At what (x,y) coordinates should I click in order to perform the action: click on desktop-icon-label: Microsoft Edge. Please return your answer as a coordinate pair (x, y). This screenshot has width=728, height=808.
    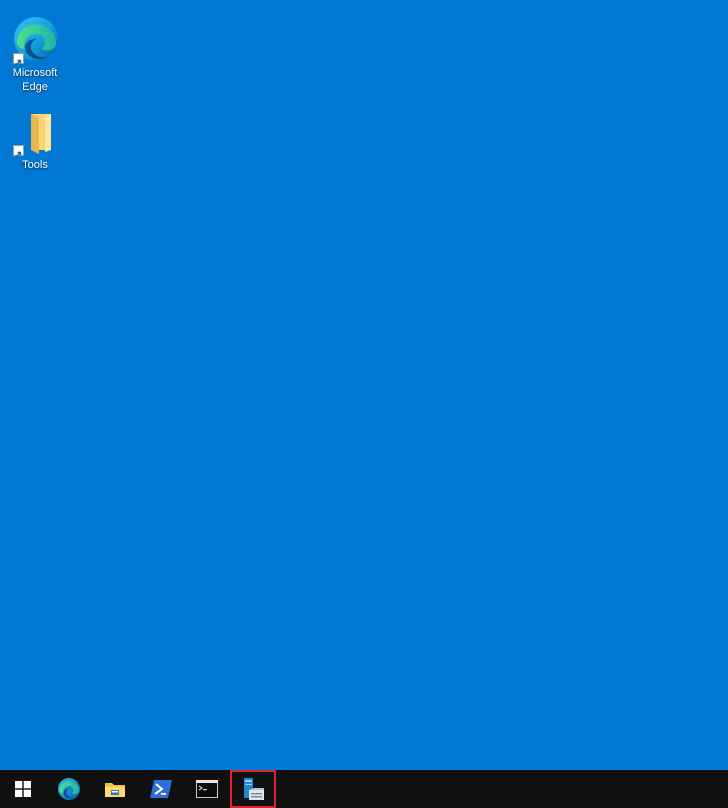
    Looking at the image, I should click on (35, 80).